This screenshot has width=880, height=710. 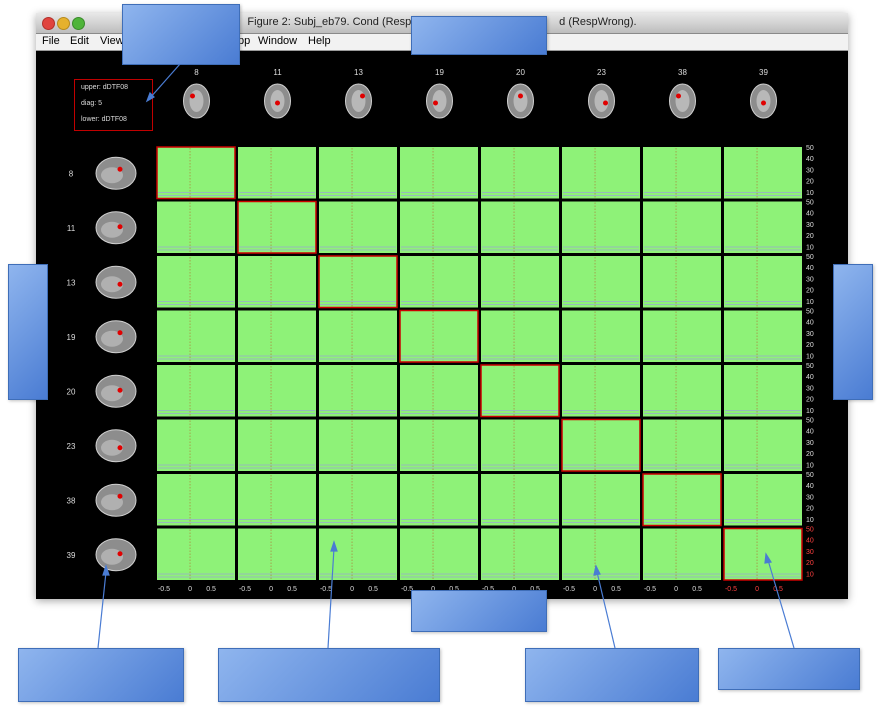 What do you see at coordinates (51, 41) in the screenshot?
I see `menu-file: File` at bounding box center [51, 41].